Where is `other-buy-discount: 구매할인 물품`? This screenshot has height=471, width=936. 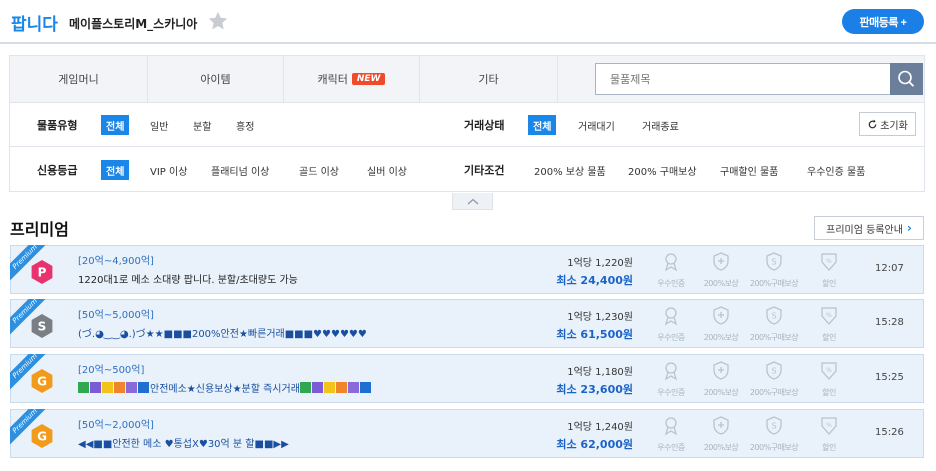
other-buy-discount: 구매할인 물품 is located at coordinates (749, 170).